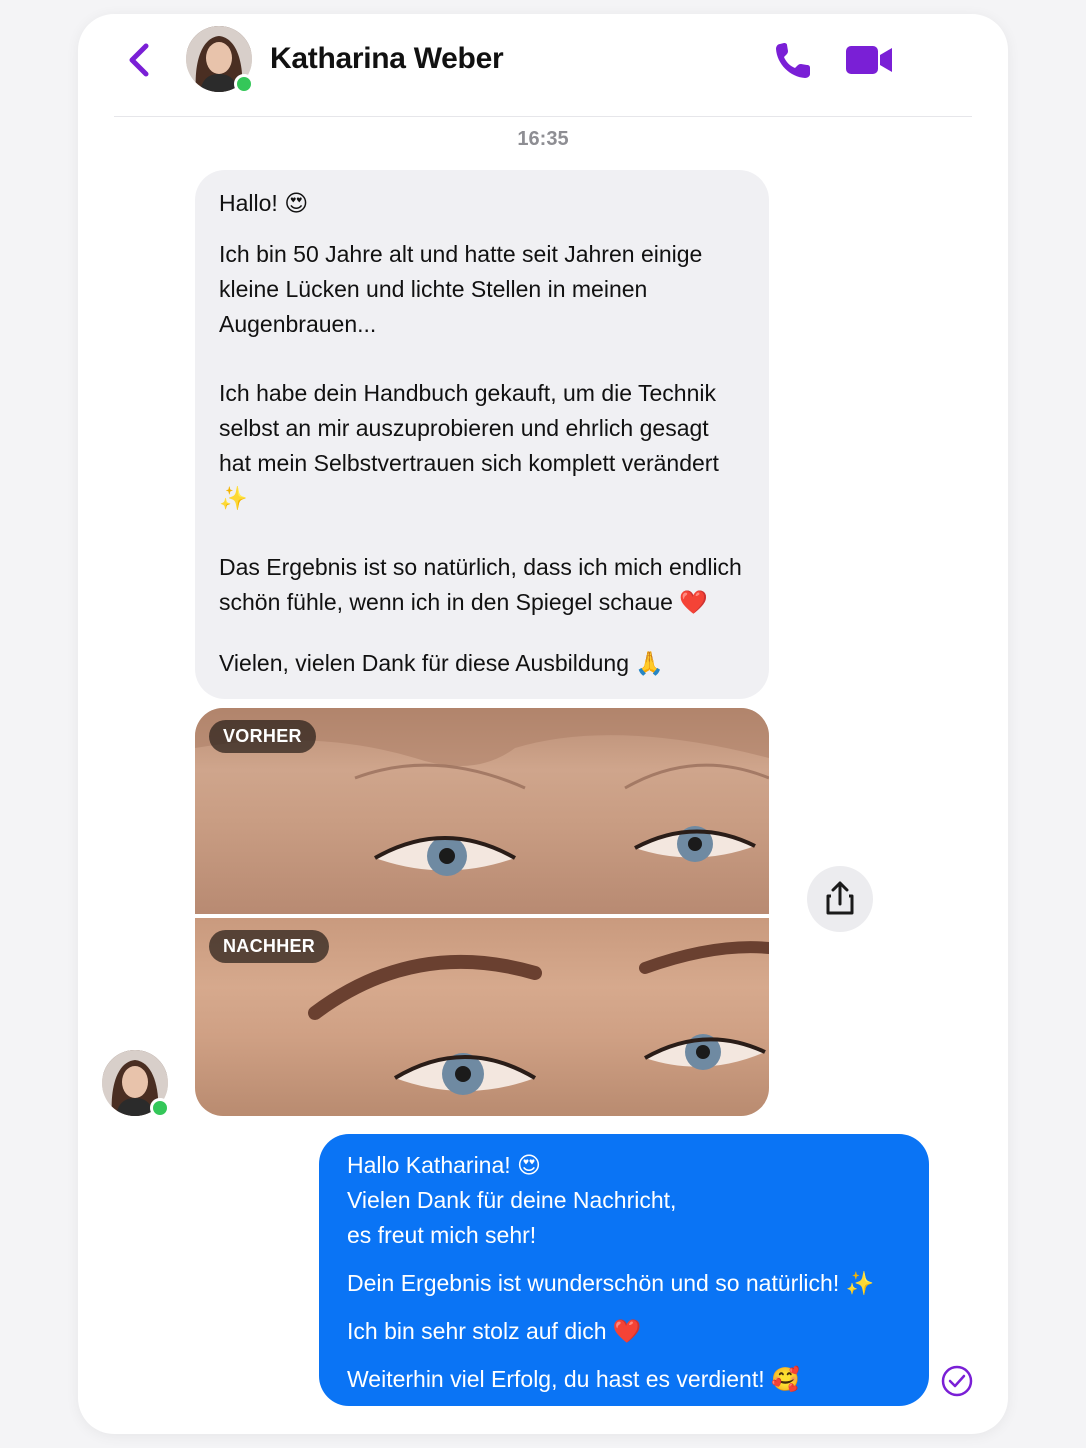 Image resolution: width=1086 pixels, height=1448 pixels. I want to click on contact-avatar, so click(220, 60).